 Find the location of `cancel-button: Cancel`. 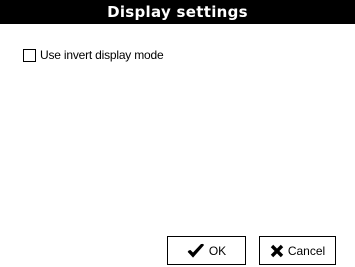

cancel-button: Cancel is located at coordinates (297, 250).